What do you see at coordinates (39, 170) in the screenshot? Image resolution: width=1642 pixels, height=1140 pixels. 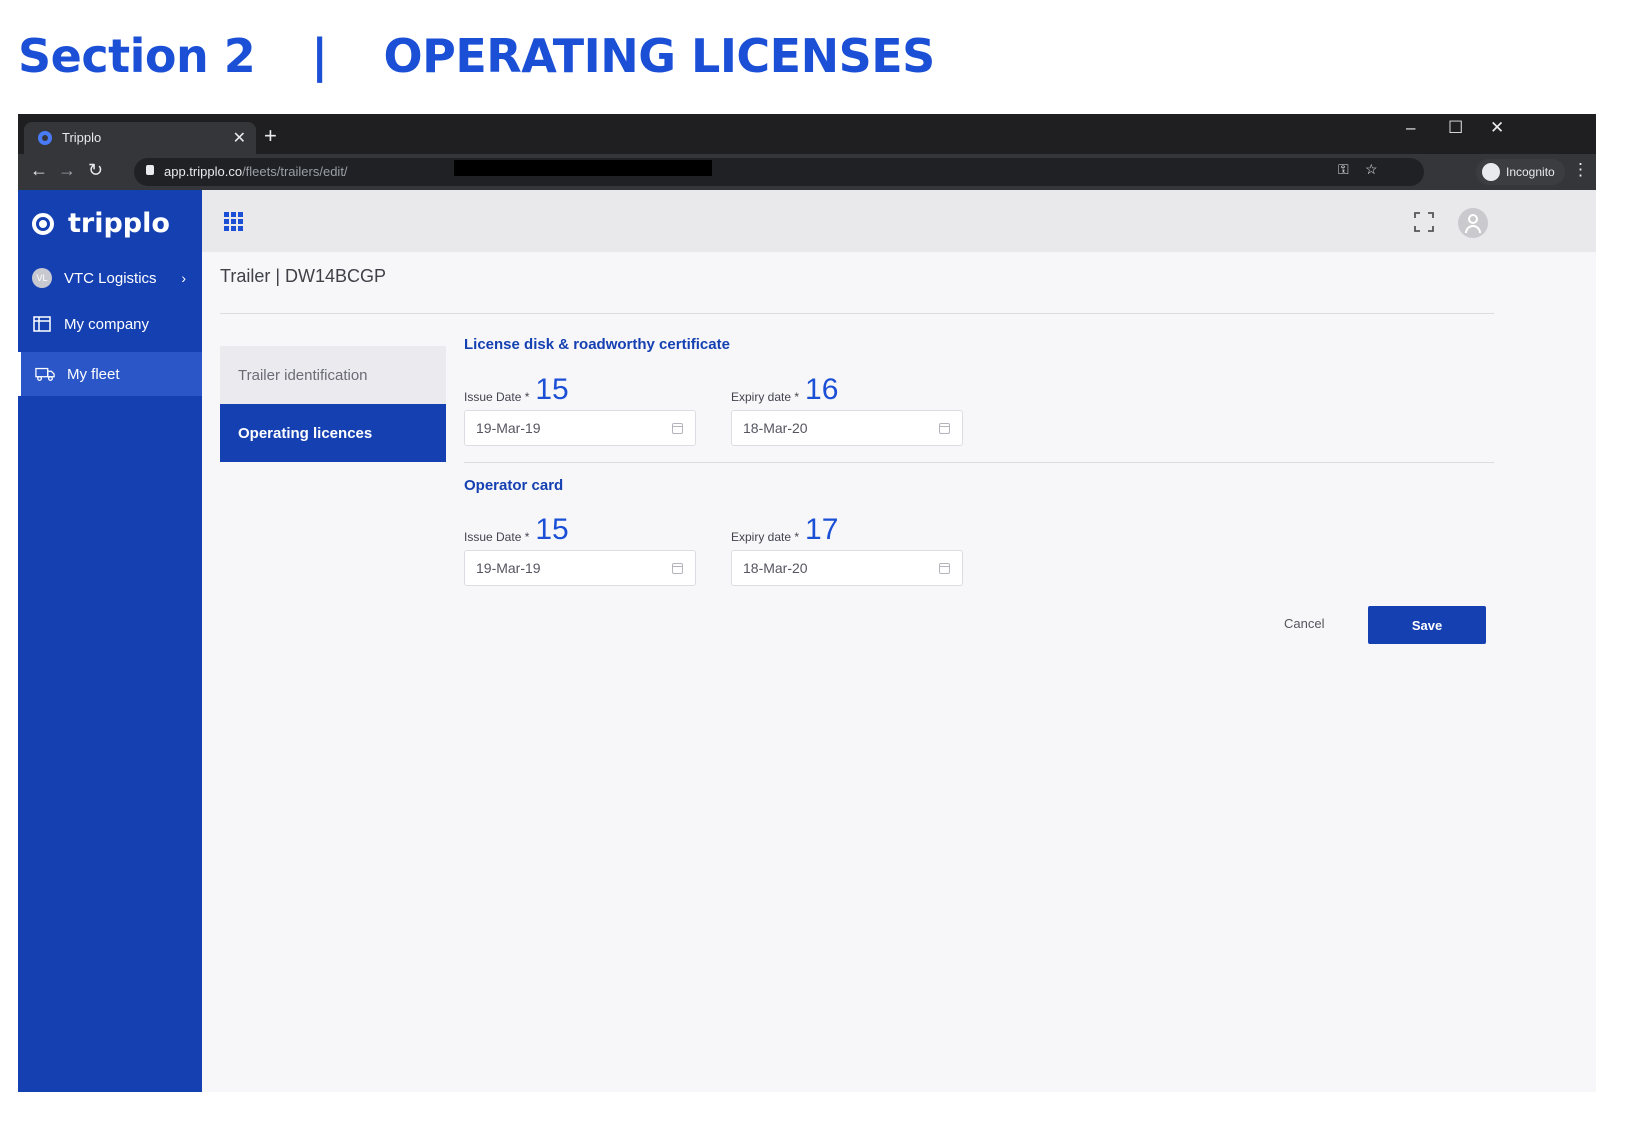 I see `back-arrow-icon: ←` at bounding box center [39, 170].